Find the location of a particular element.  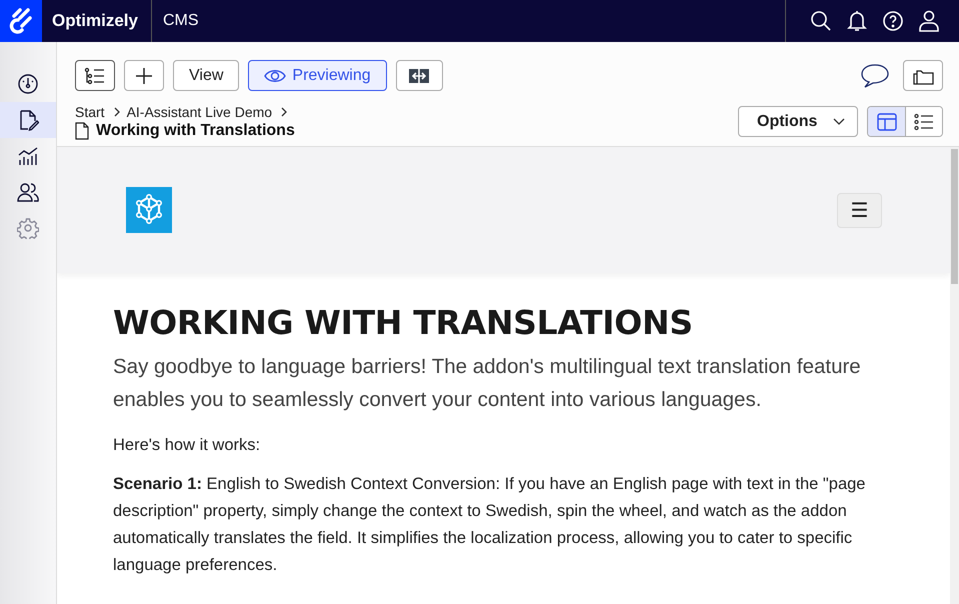

help-icon is located at coordinates (893, 21).